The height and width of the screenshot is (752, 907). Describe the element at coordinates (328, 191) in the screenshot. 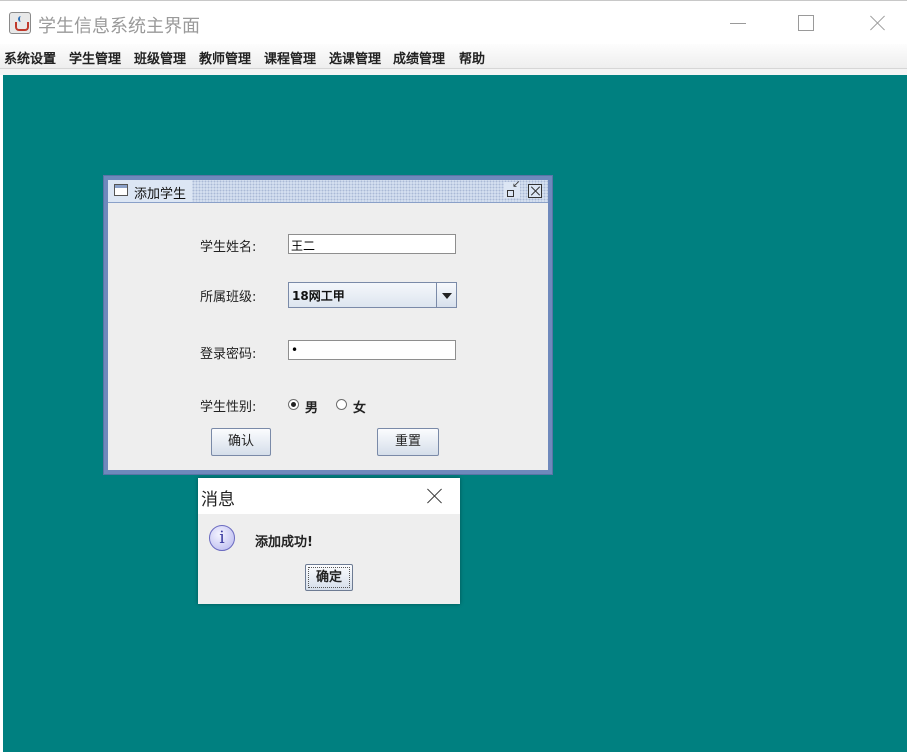

I see `add-student-frame-titlebar: 添加学生` at that location.